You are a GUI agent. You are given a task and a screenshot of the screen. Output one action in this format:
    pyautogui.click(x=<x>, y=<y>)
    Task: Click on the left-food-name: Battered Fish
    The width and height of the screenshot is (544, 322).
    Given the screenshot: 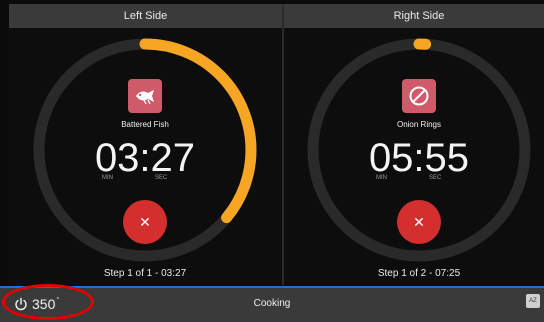 What is the action you would take?
    pyautogui.click(x=145, y=124)
    